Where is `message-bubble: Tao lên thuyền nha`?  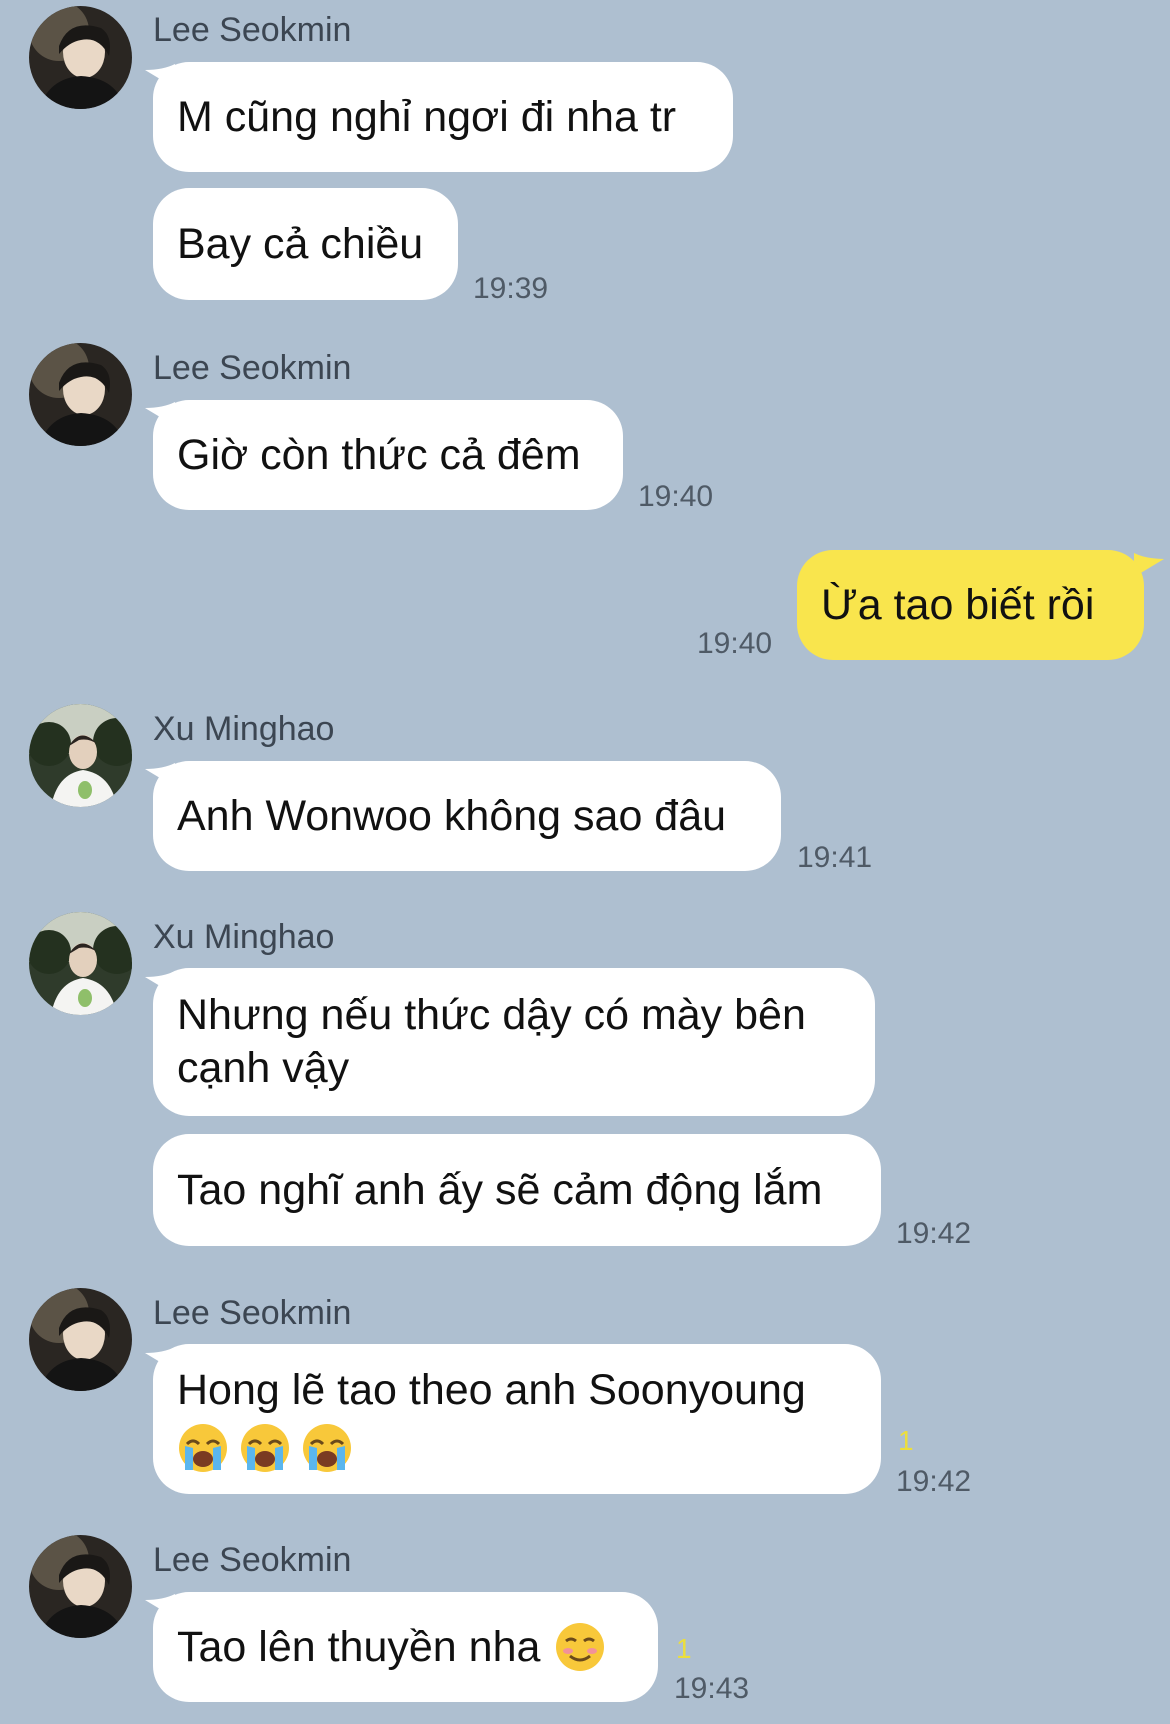
message-bubble: Tao lên thuyền nha is located at coordinates (405, 1647).